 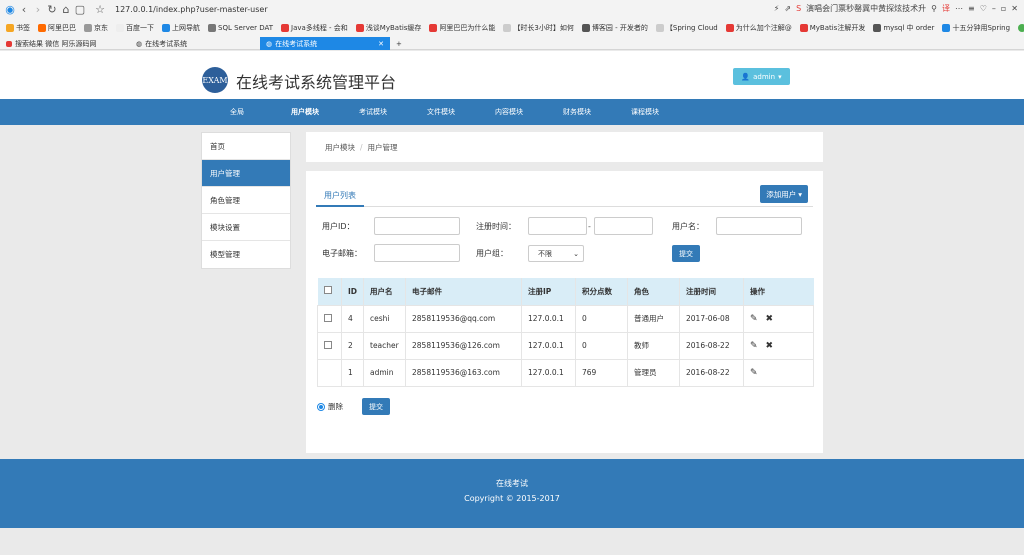 I want to click on sidebar-item-model-management: 模型管理, so click(x=246, y=254).